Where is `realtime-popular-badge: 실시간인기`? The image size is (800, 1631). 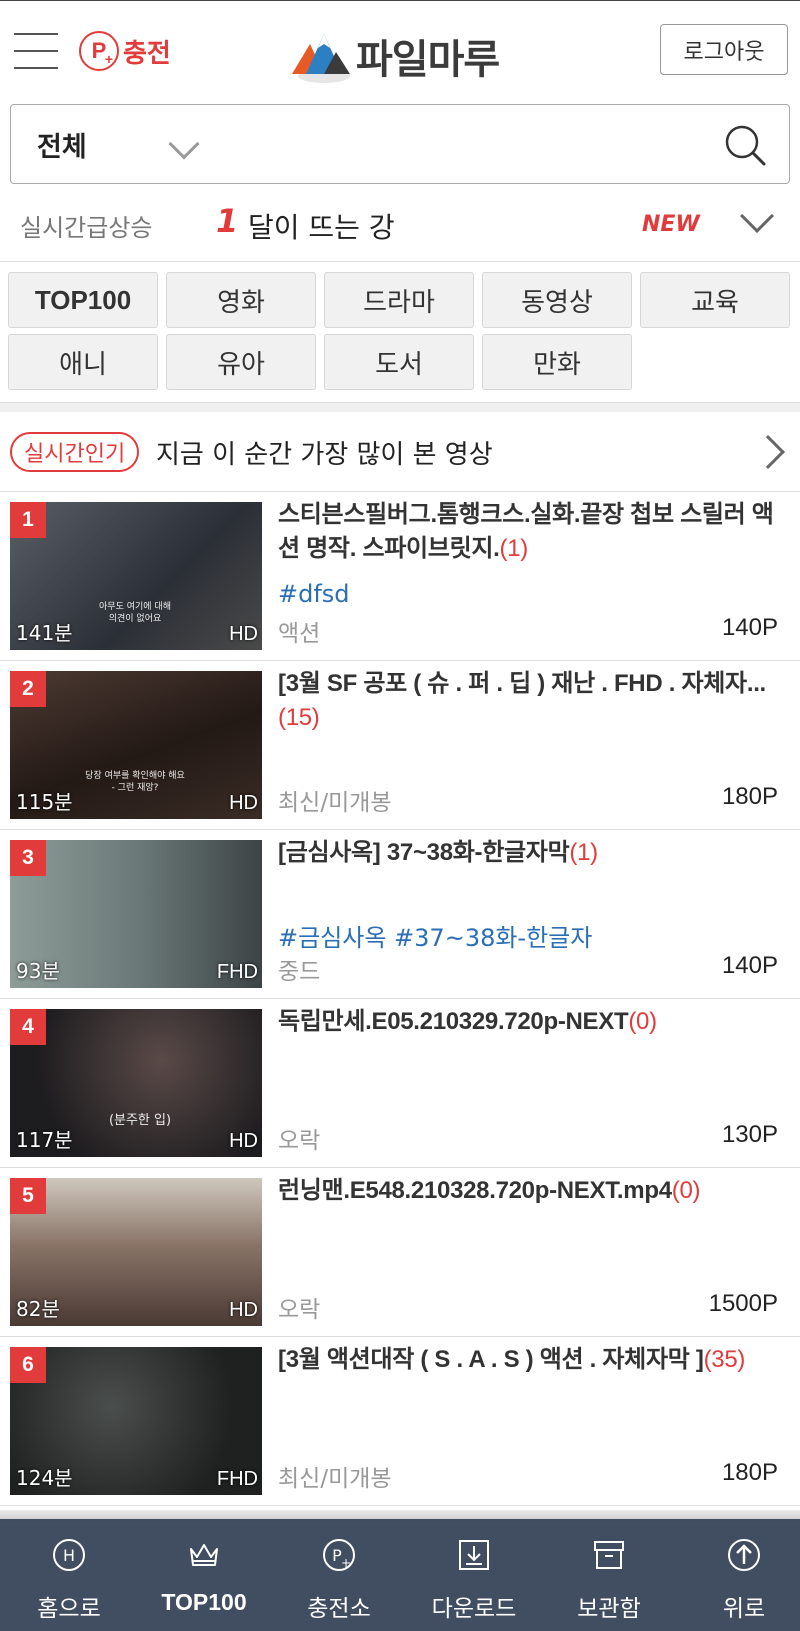 realtime-popular-badge: 실시간인기 is located at coordinates (75, 452).